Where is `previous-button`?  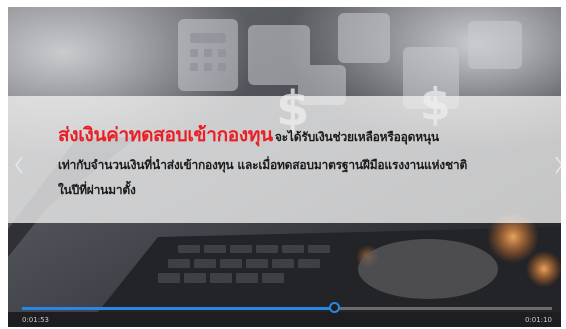
previous-button is located at coordinates (19, 165).